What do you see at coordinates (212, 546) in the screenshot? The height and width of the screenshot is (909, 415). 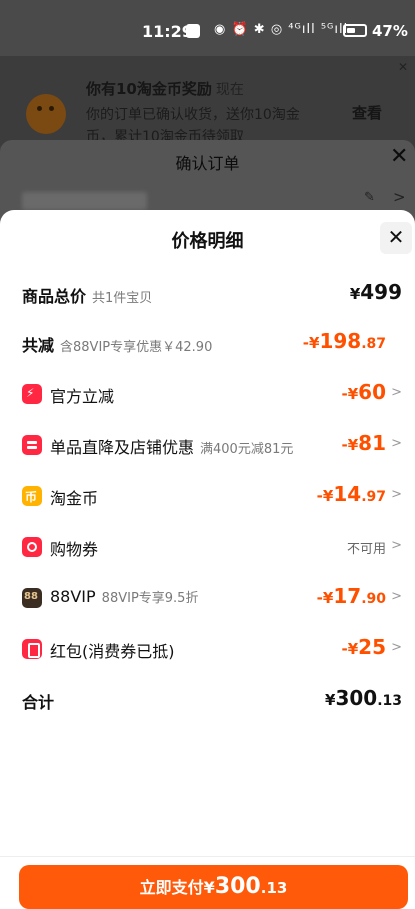 I see `row-shopping-voucher: 购物券 不可用 >` at bounding box center [212, 546].